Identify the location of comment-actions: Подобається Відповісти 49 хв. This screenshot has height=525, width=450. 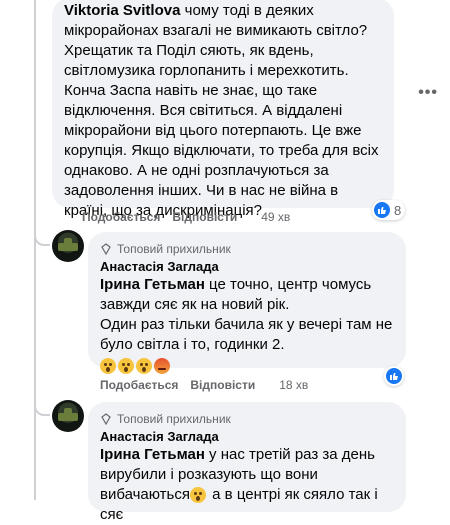
(186, 217).